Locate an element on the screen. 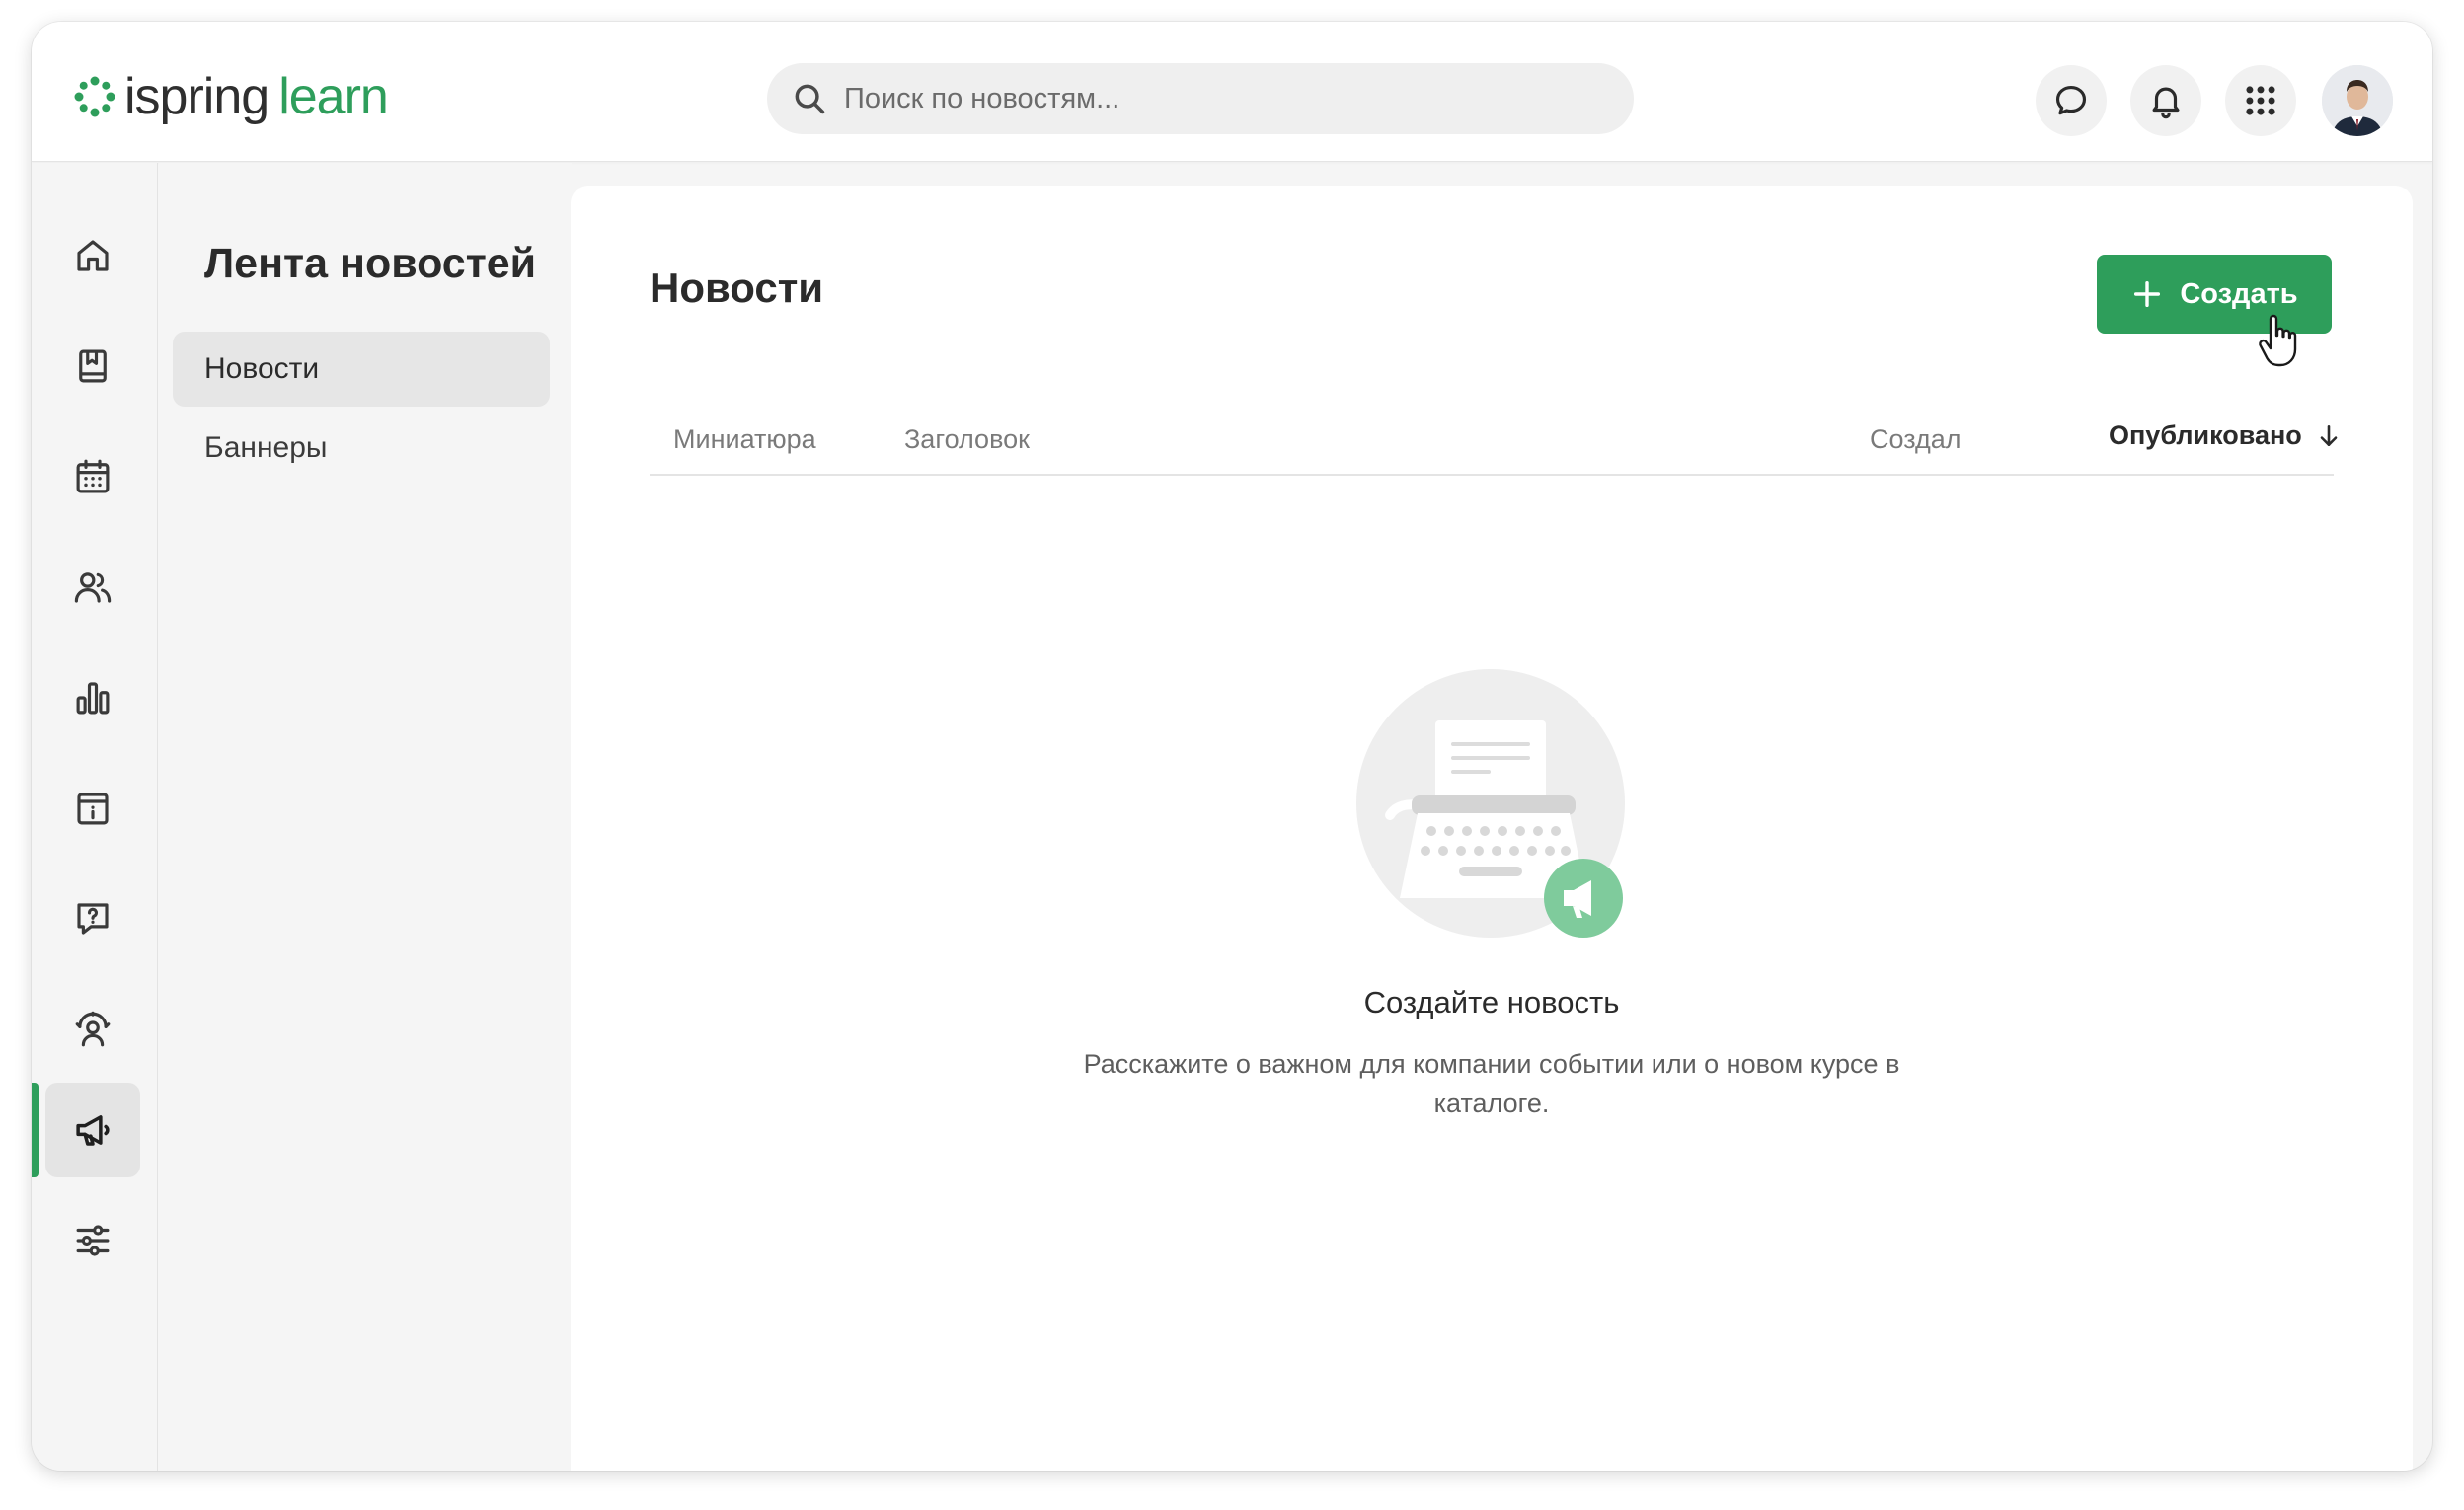 The image size is (2464, 1510). icon-rail is located at coordinates (95, 817).